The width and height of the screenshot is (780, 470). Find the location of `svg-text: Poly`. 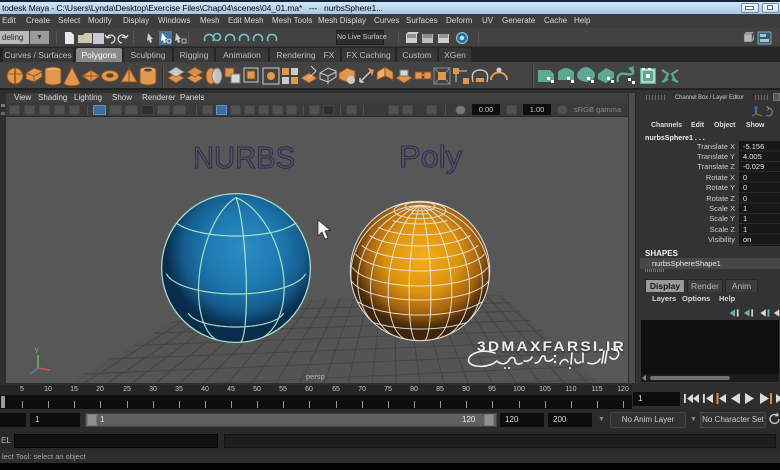

svg-text: Poly is located at coordinates (431, 156).